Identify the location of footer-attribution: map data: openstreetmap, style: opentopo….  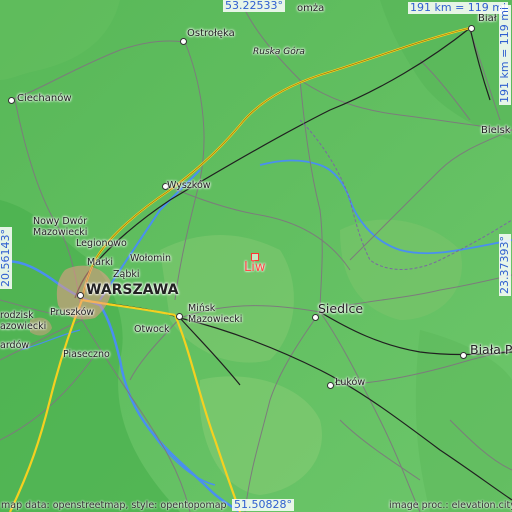
(114, 505).